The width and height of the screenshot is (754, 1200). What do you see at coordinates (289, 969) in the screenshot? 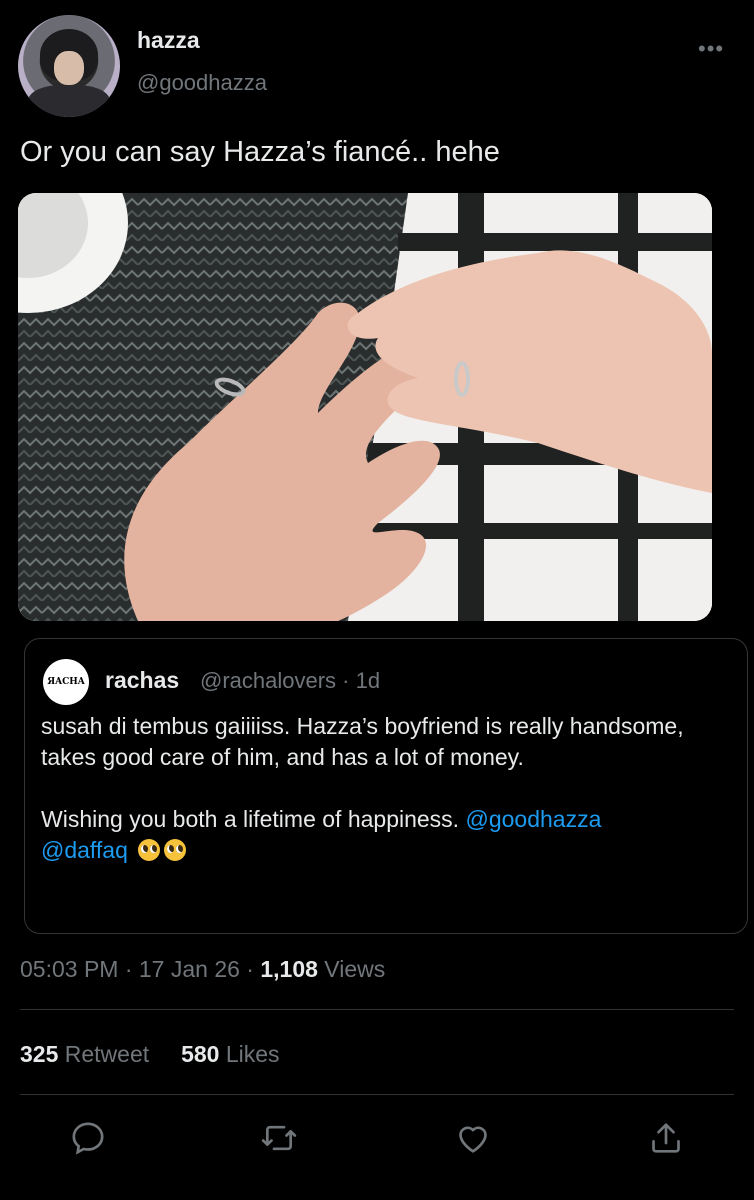
I see `views-count: 1,108` at bounding box center [289, 969].